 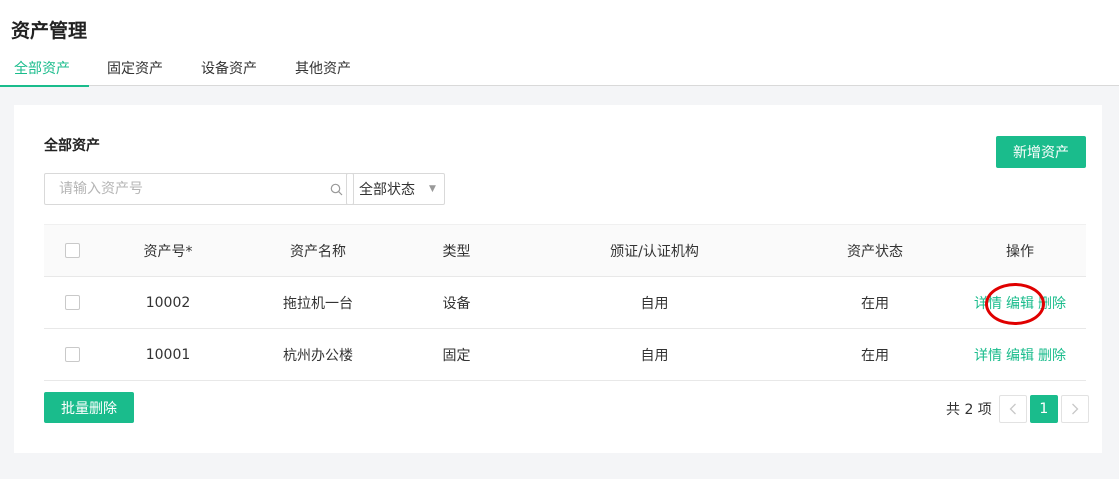 I want to click on table-row: 10001 杭州办公楼 固定 自用 在用 详情 编辑 删除, so click(x=565, y=355).